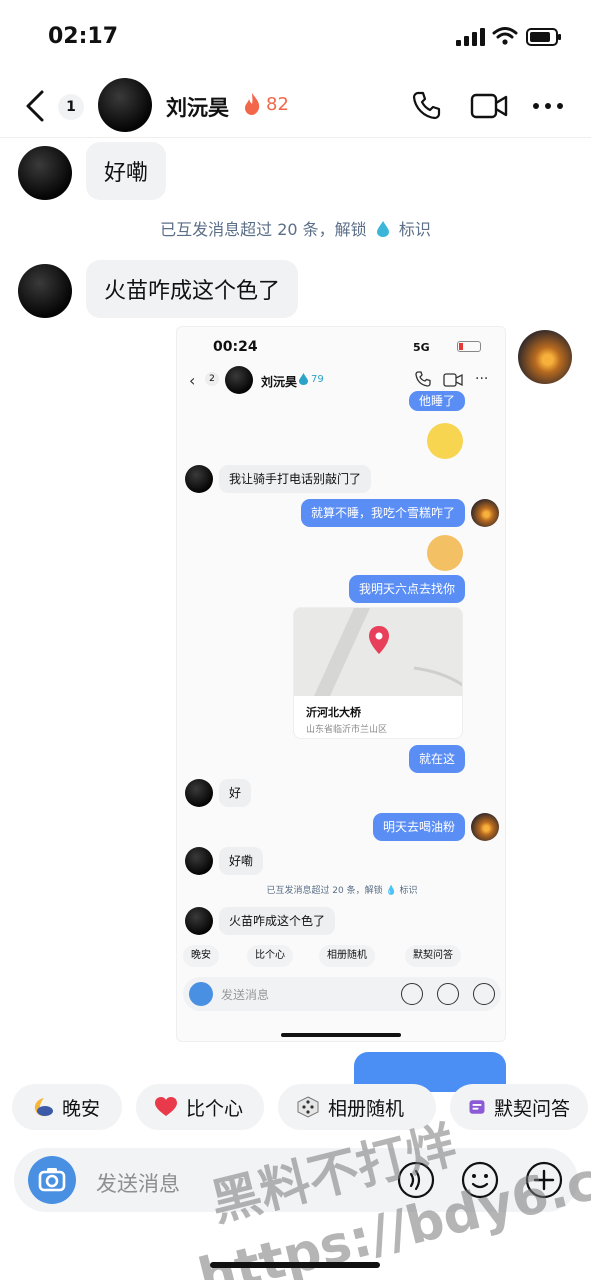 This screenshot has height=1280, width=591. I want to click on shot-plus-icon, so click(484, 994).